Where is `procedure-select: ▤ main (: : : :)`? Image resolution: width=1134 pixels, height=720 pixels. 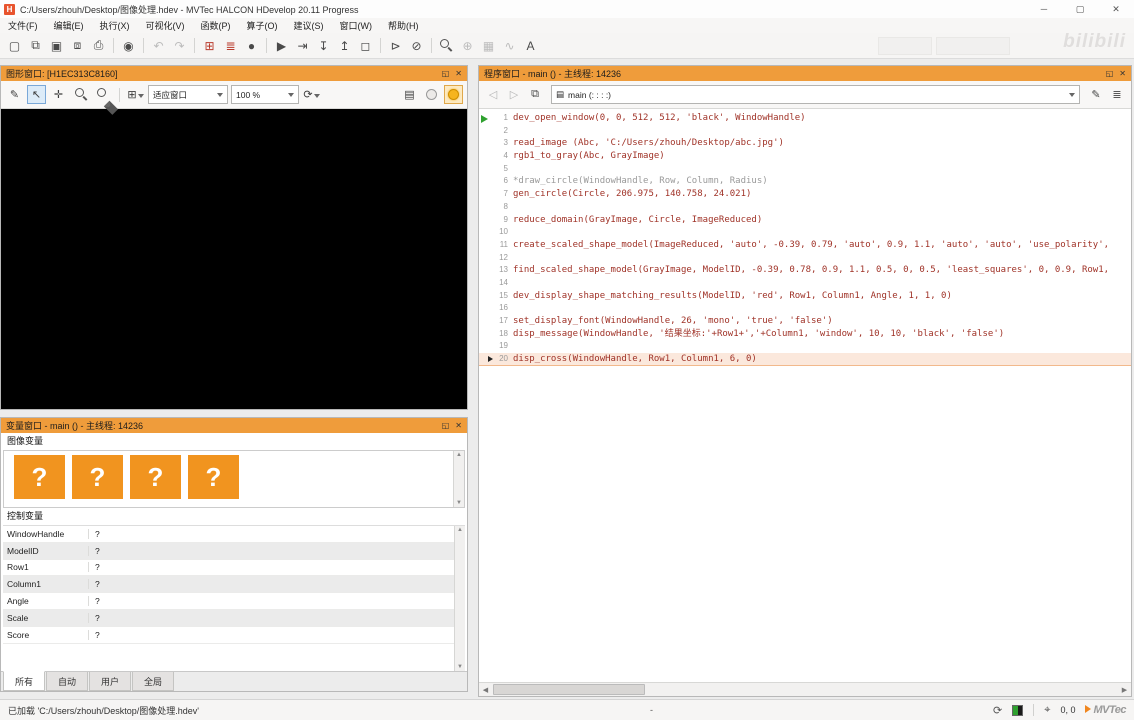
procedure-select: ▤ main (: : : :) is located at coordinates (815, 94).